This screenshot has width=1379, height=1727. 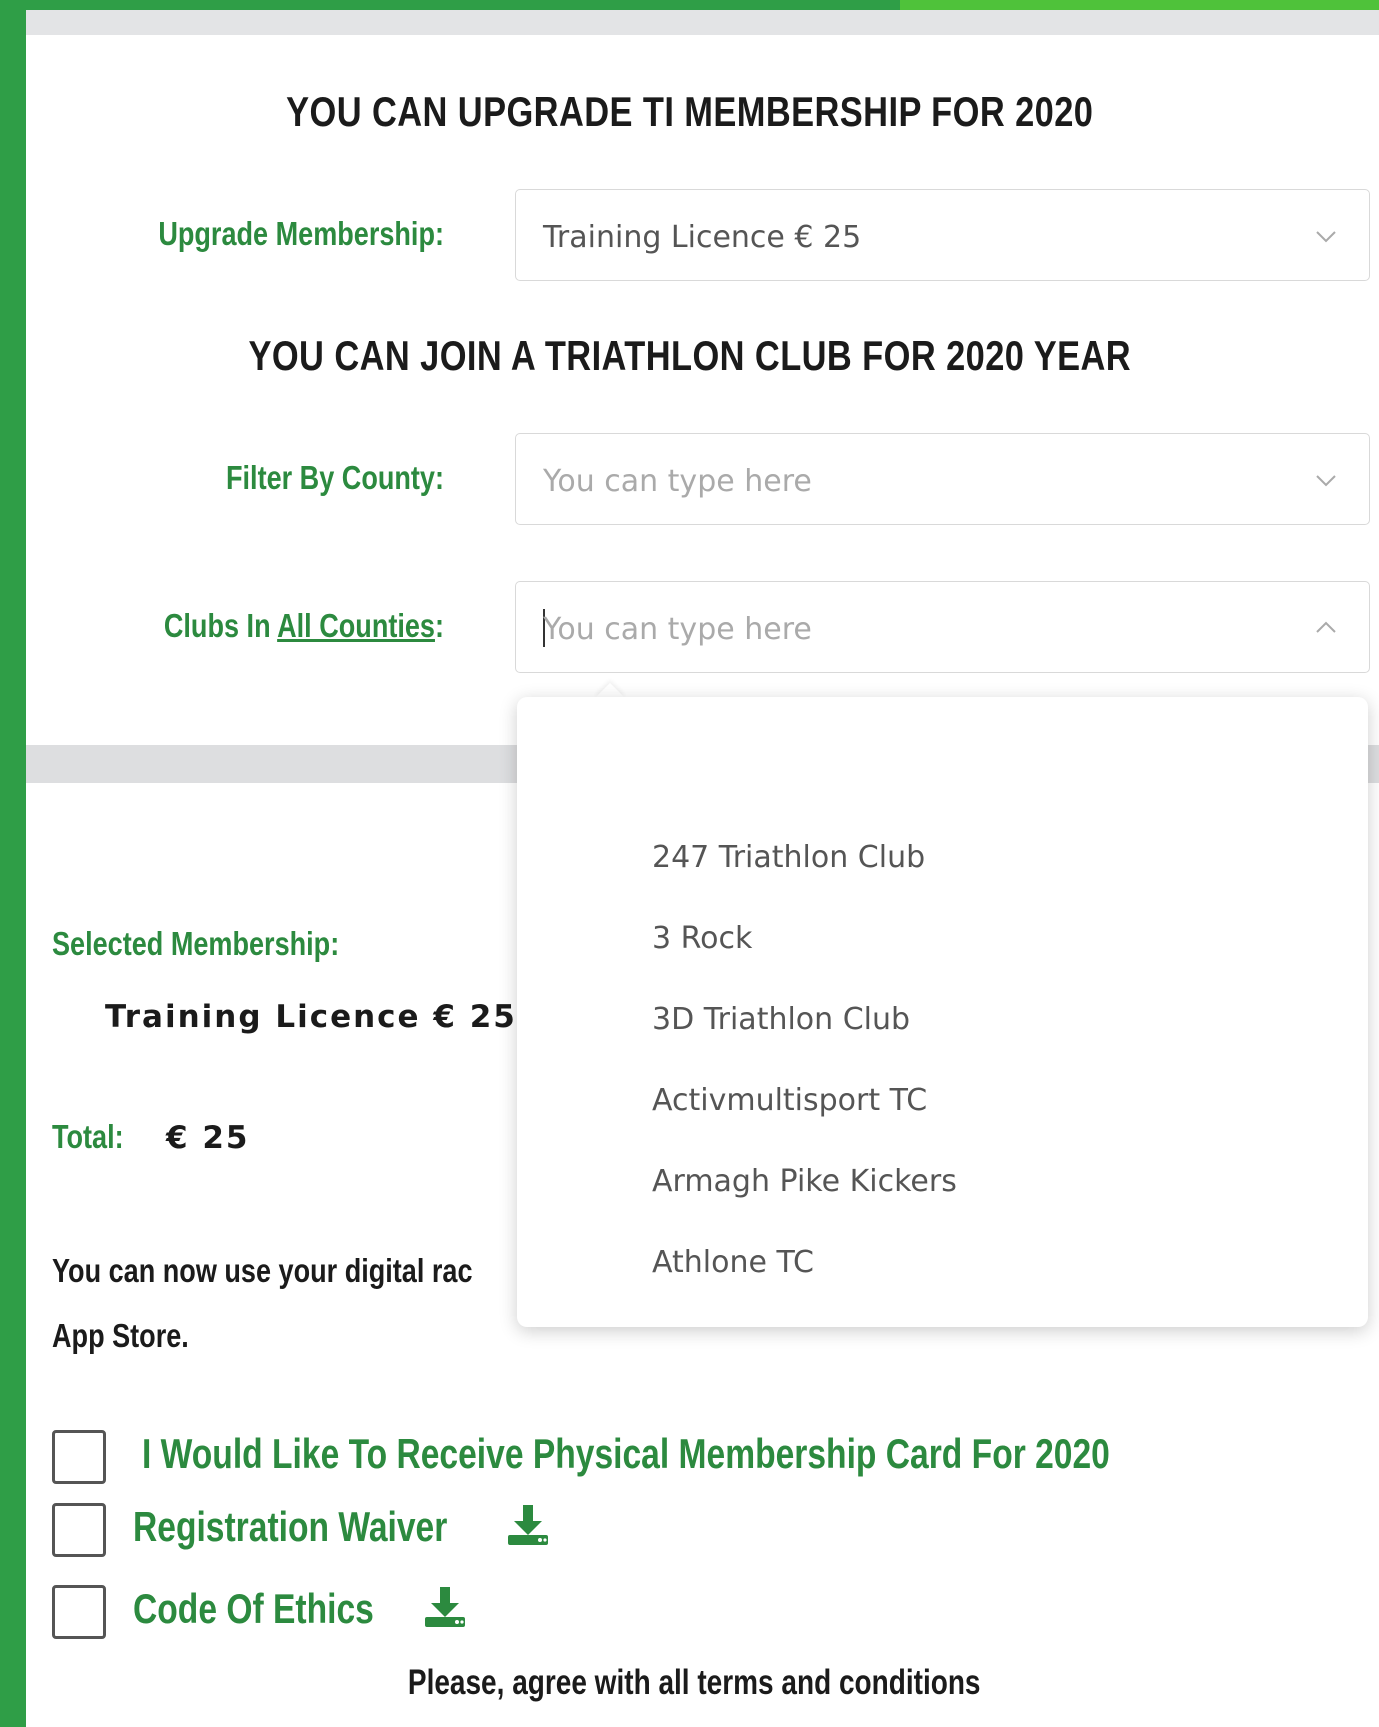 What do you see at coordinates (335, 477) in the screenshot?
I see `filter-county-label: Filter By County:` at bounding box center [335, 477].